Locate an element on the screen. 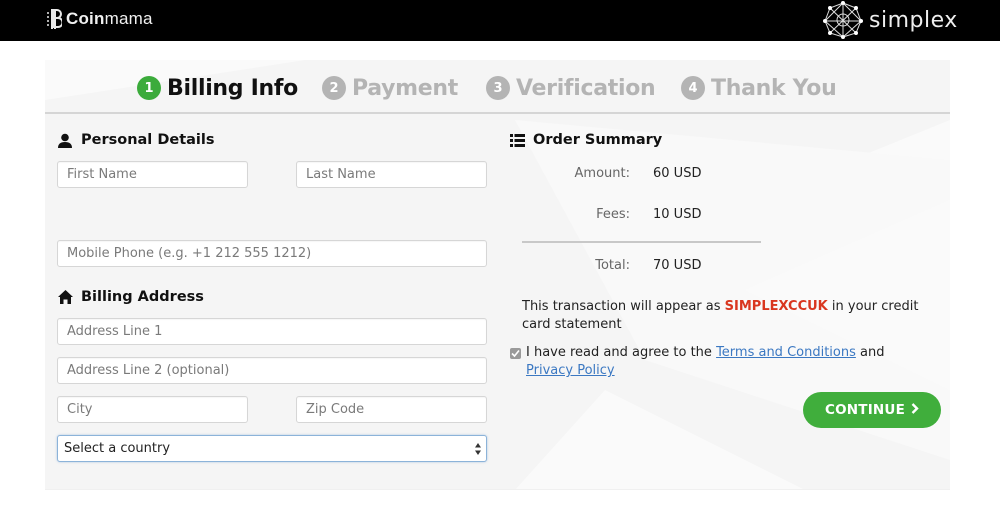 This screenshot has width=1000, height=505. step-label: Payment is located at coordinates (405, 88).